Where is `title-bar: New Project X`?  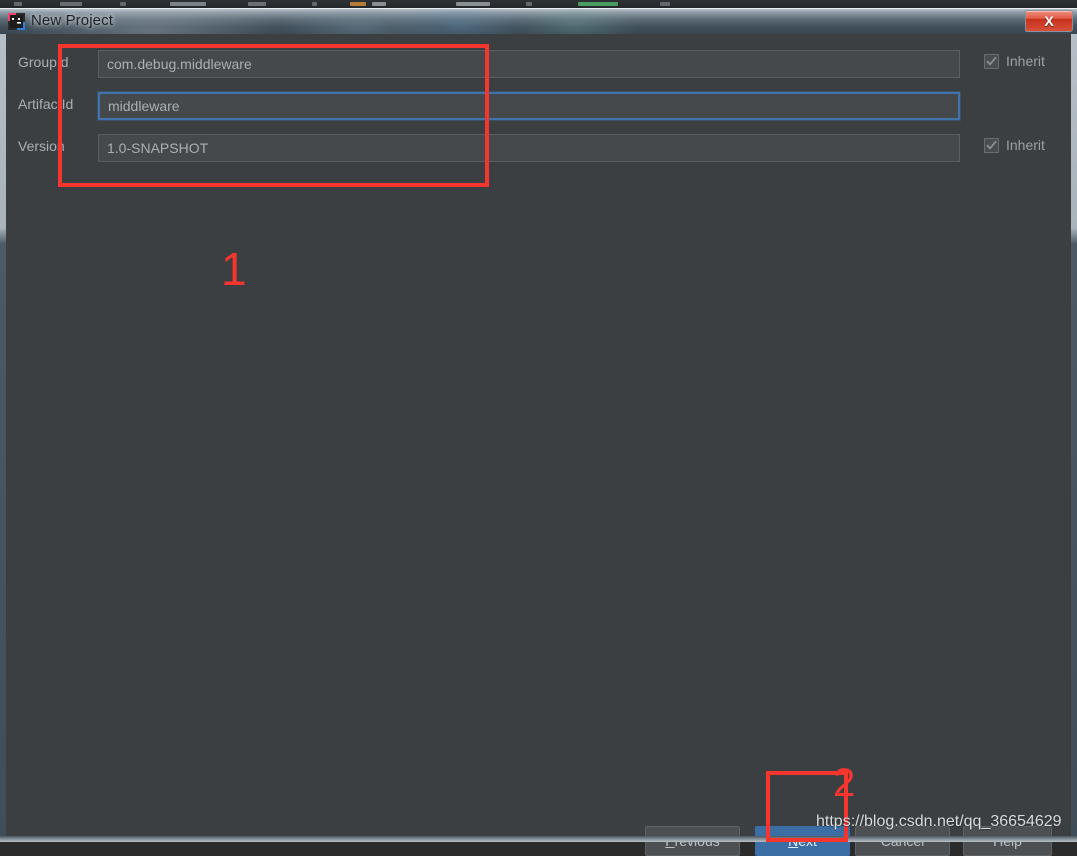
title-bar: New Project X is located at coordinates (538, 21).